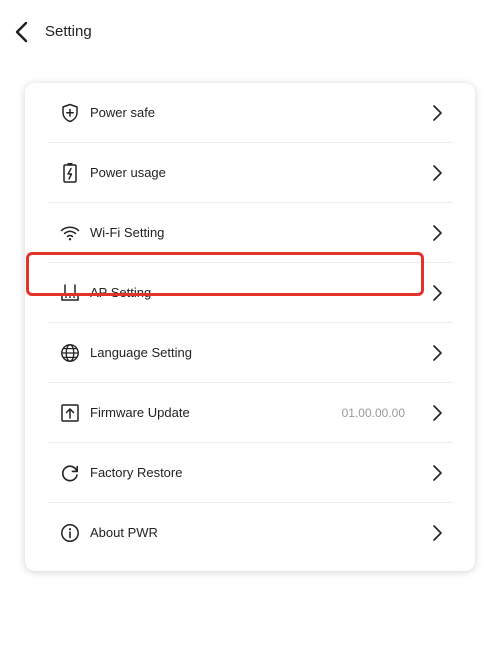 Image resolution: width=500 pixels, height=656 pixels. Describe the element at coordinates (127, 232) in the screenshot. I see `menu-item-label: Wi-Fi Setting` at that location.